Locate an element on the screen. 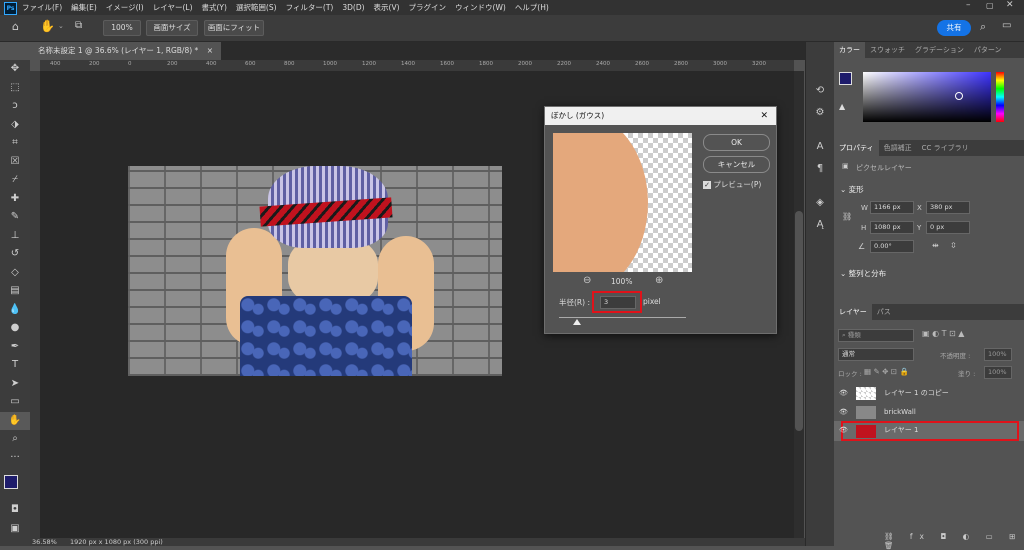 The width and height of the screenshot is (1024, 550). hue-slider is located at coordinates (1000, 97).